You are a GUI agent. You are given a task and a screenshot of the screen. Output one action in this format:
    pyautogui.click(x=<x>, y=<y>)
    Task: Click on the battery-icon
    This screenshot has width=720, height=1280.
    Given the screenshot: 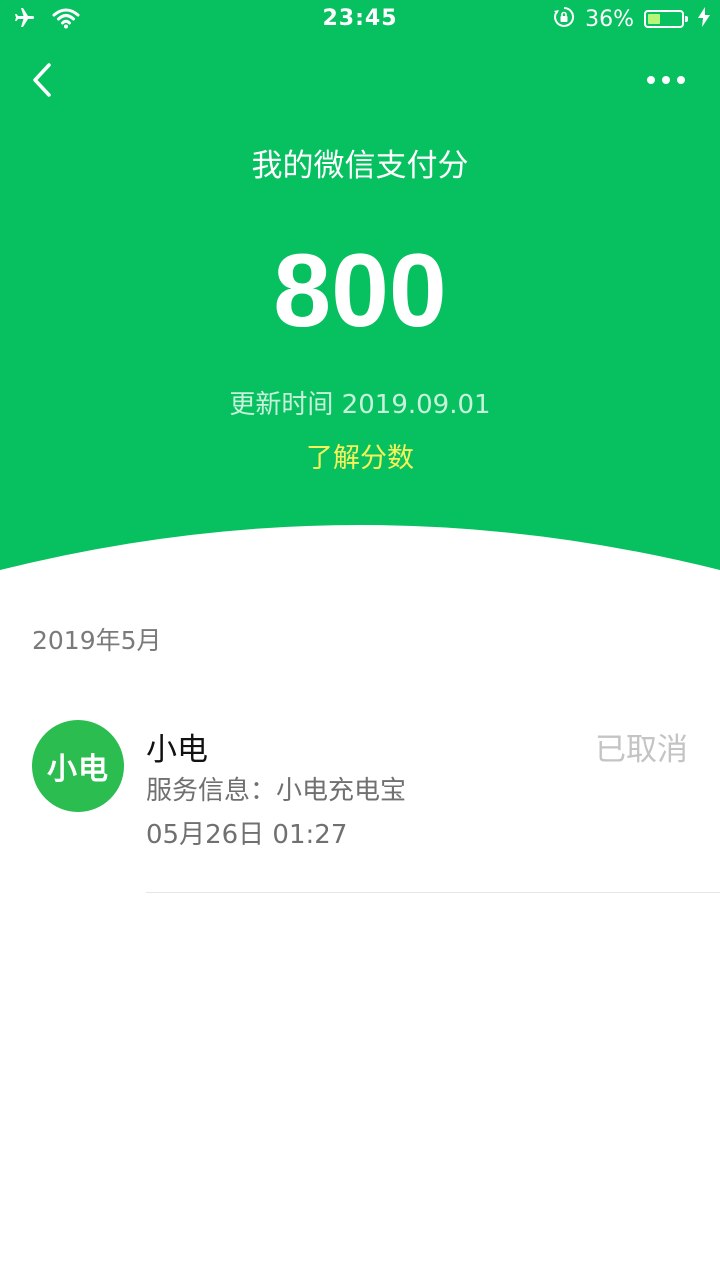 What is the action you would take?
    pyautogui.click(x=666, y=19)
    